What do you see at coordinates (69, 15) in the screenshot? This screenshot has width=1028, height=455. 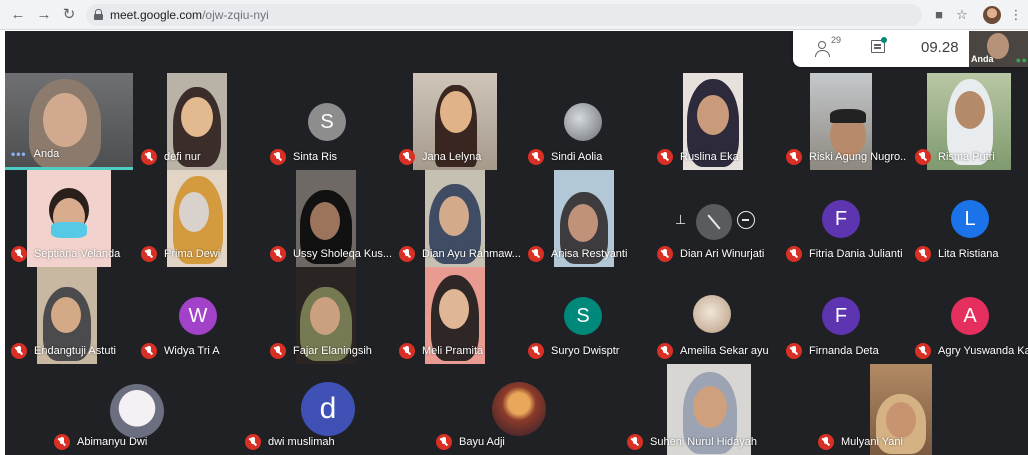 I see `reload-icon: ↻` at bounding box center [69, 15].